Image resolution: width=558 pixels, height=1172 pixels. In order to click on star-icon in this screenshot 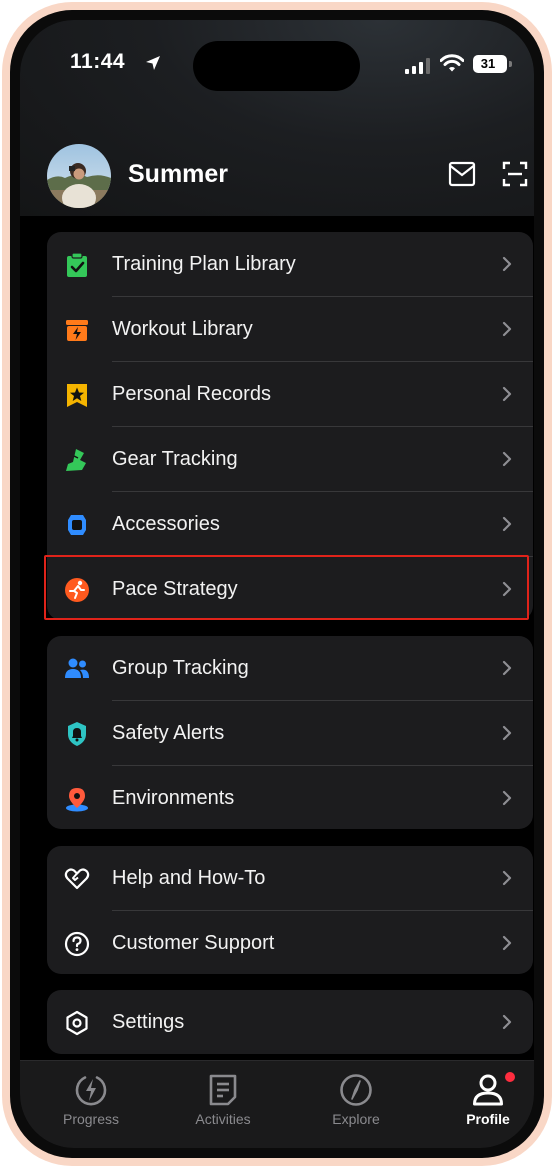, I will do `click(77, 395)`.